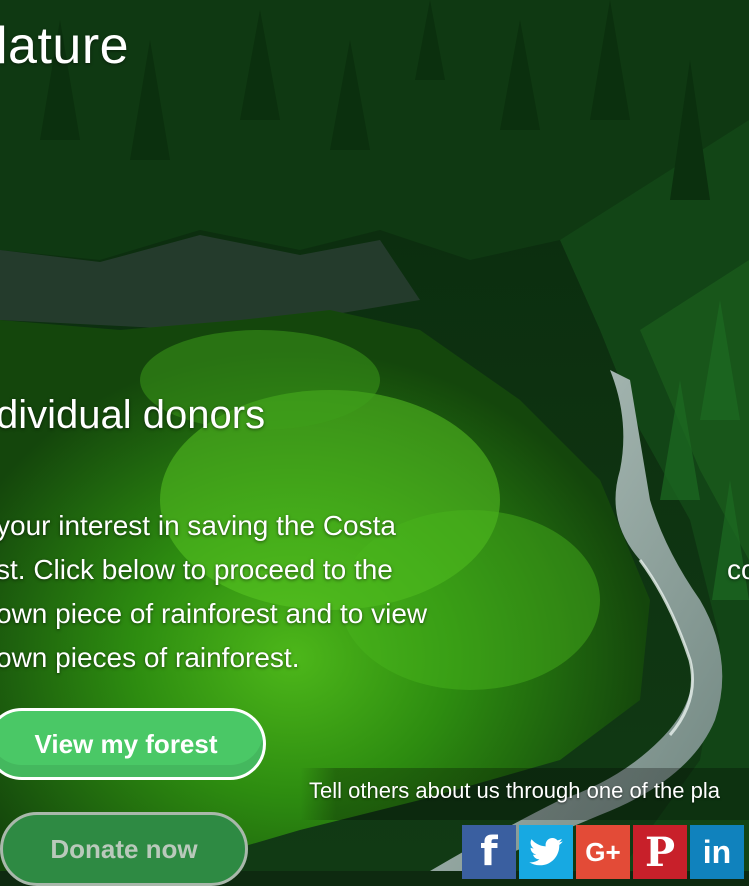  What do you see at coordinates (198, 525) in the screenshot?
I see `paragraph-line: your interest in saving the Costa` at bounding box center [198, 525].